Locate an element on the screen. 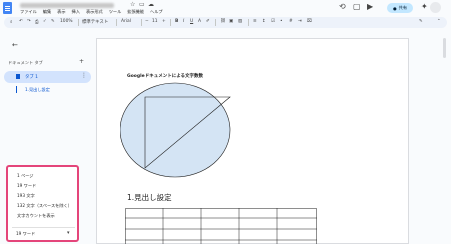 The image size is (451, 244). outline-indicator is located at coordinates (16, 89).